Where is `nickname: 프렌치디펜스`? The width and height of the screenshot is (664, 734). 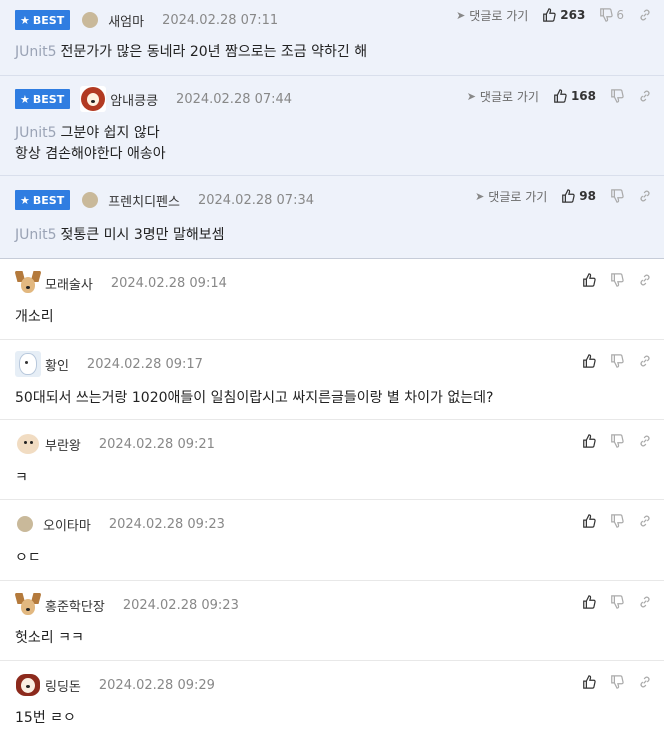
nickname: 프렌치디펜스 is located at coordinates (144, 200).